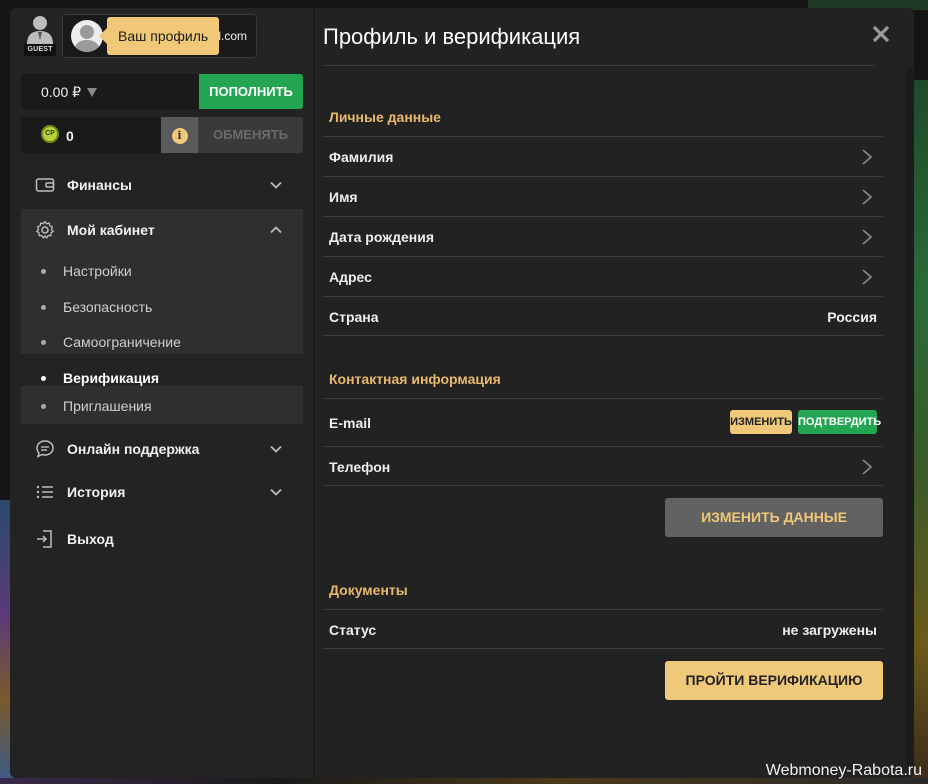 Image resolution: width=928 pixels, height=784 pixels. What do you see at coordinates (250, 135) in the screenshot?
I see `exchange-button: ОБМЕНЯТЬ` at bounding box center [250, 135].